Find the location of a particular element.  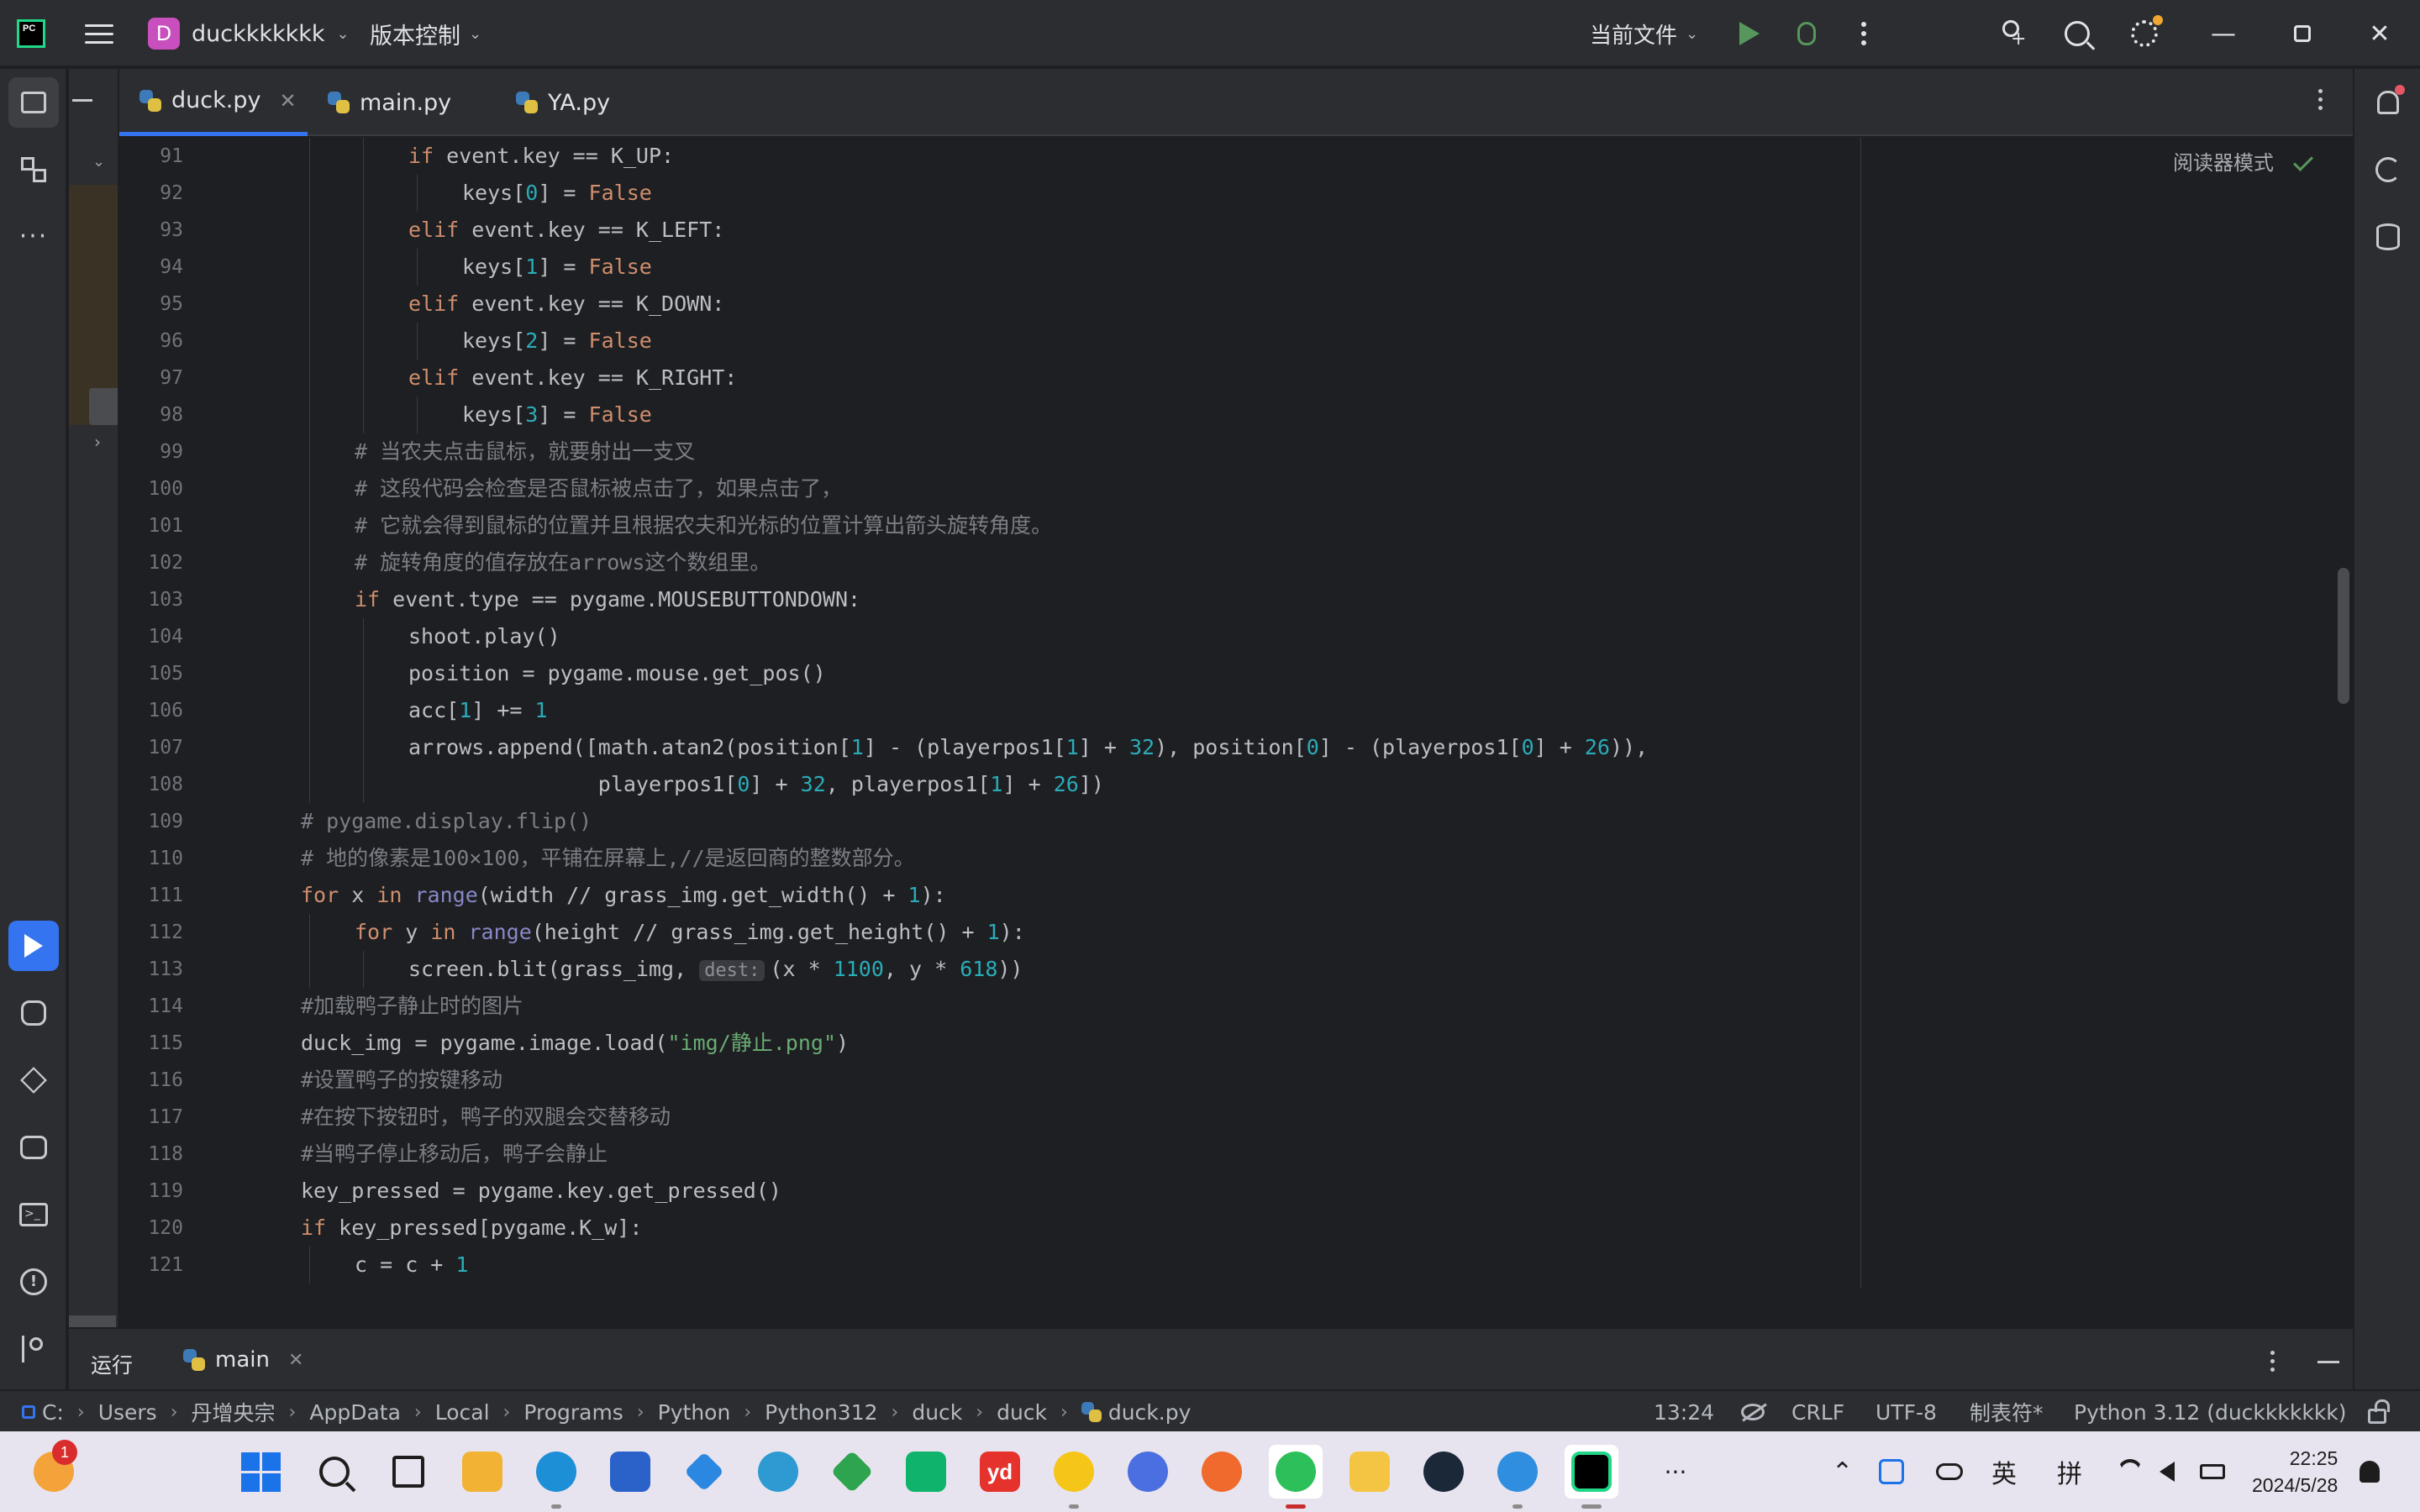

reader-mode-toggle: 阅读器模式 is located at coordinates (2243, 161).